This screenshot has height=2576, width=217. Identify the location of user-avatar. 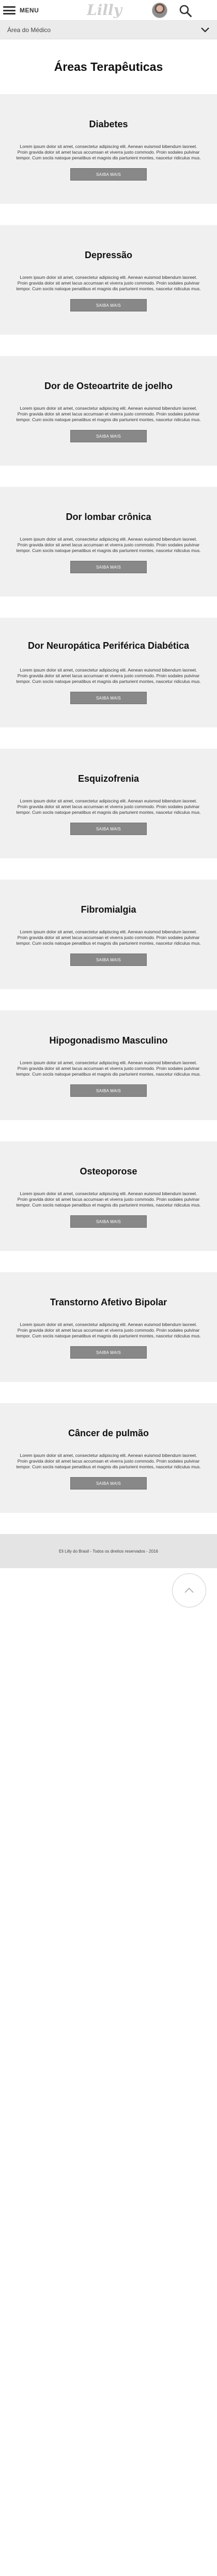
(160, 10).